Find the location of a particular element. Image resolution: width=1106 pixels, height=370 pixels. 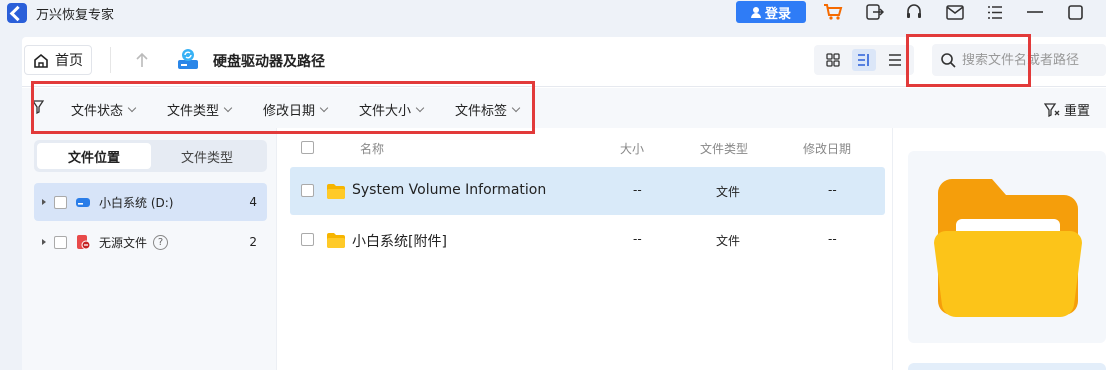

headset-icon is located at coordinates (914, 12).